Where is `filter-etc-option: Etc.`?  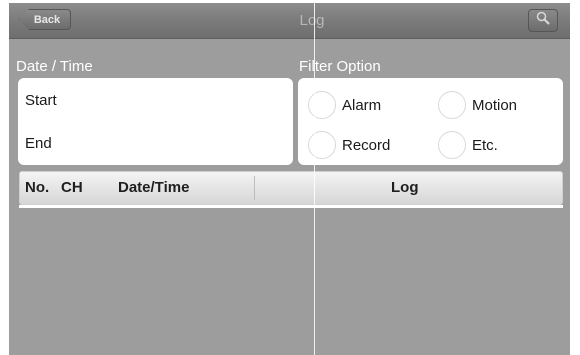
filter-etc-option: Etc. is located at coordinates (468, 145).